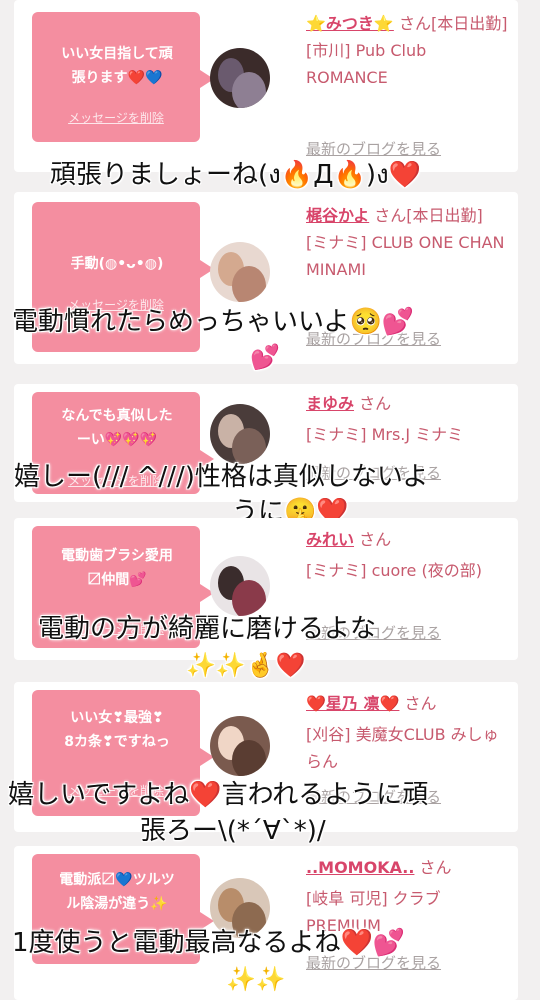 This screenshot has height=1000, width=540. Describe the element at coordinates (352, 703) in the screenshot. I see `profile-name-link: ❤️星乃 凛❤️` at that location.